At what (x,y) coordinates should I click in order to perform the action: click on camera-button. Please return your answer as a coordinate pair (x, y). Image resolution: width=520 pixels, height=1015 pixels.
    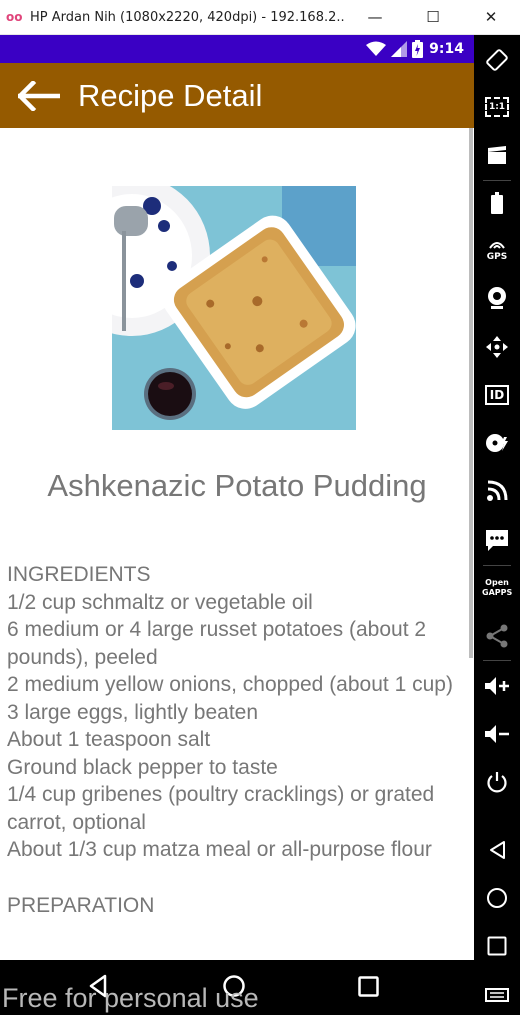
    Looking at the image, I should click on (497, 298).